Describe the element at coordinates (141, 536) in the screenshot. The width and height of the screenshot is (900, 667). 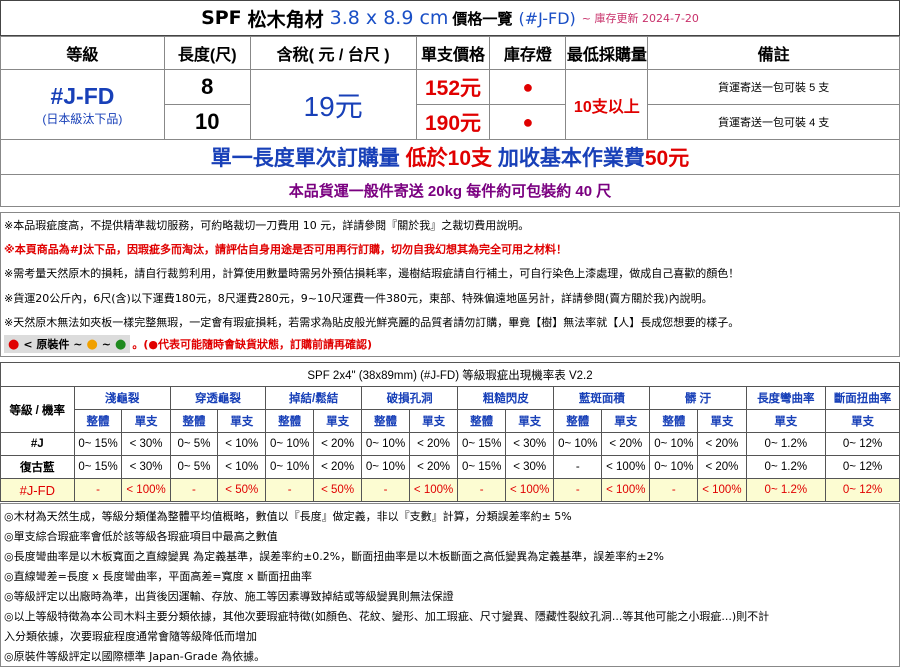
I see `bottom-note-line: ◎單支綜合瑕疵率會低於該等級各瑕疵項目中最高之數值` at that location.